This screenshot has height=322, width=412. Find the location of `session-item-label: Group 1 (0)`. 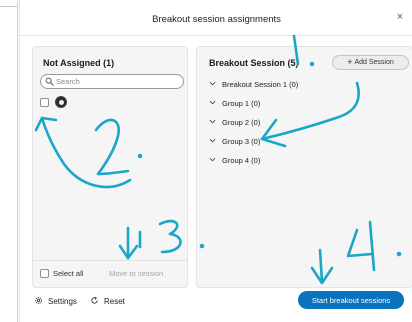

session-item-label: Group 1 (0) is located at coordinates (241, 103).